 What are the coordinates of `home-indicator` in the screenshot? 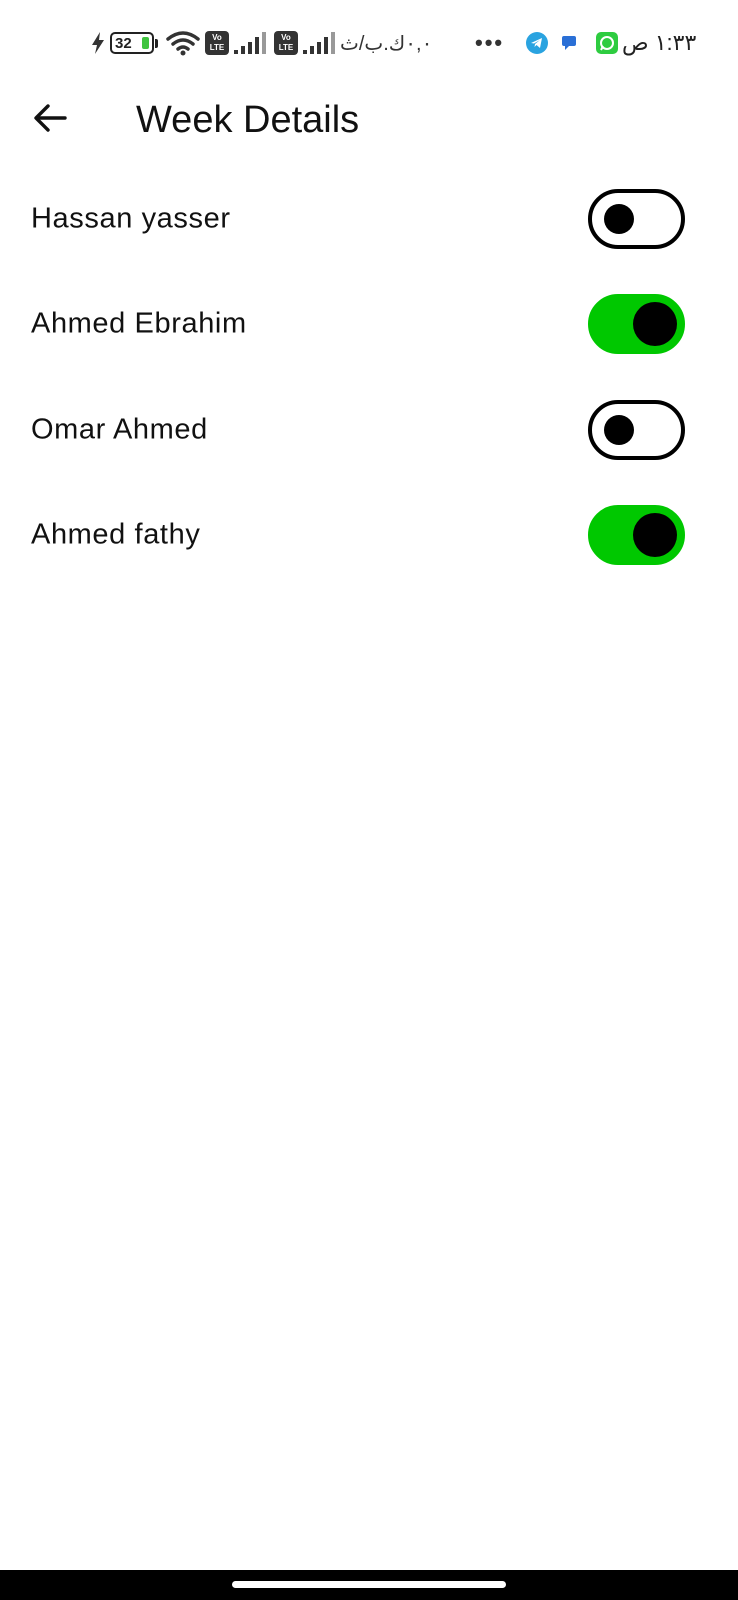 It's located at (369, 1584).